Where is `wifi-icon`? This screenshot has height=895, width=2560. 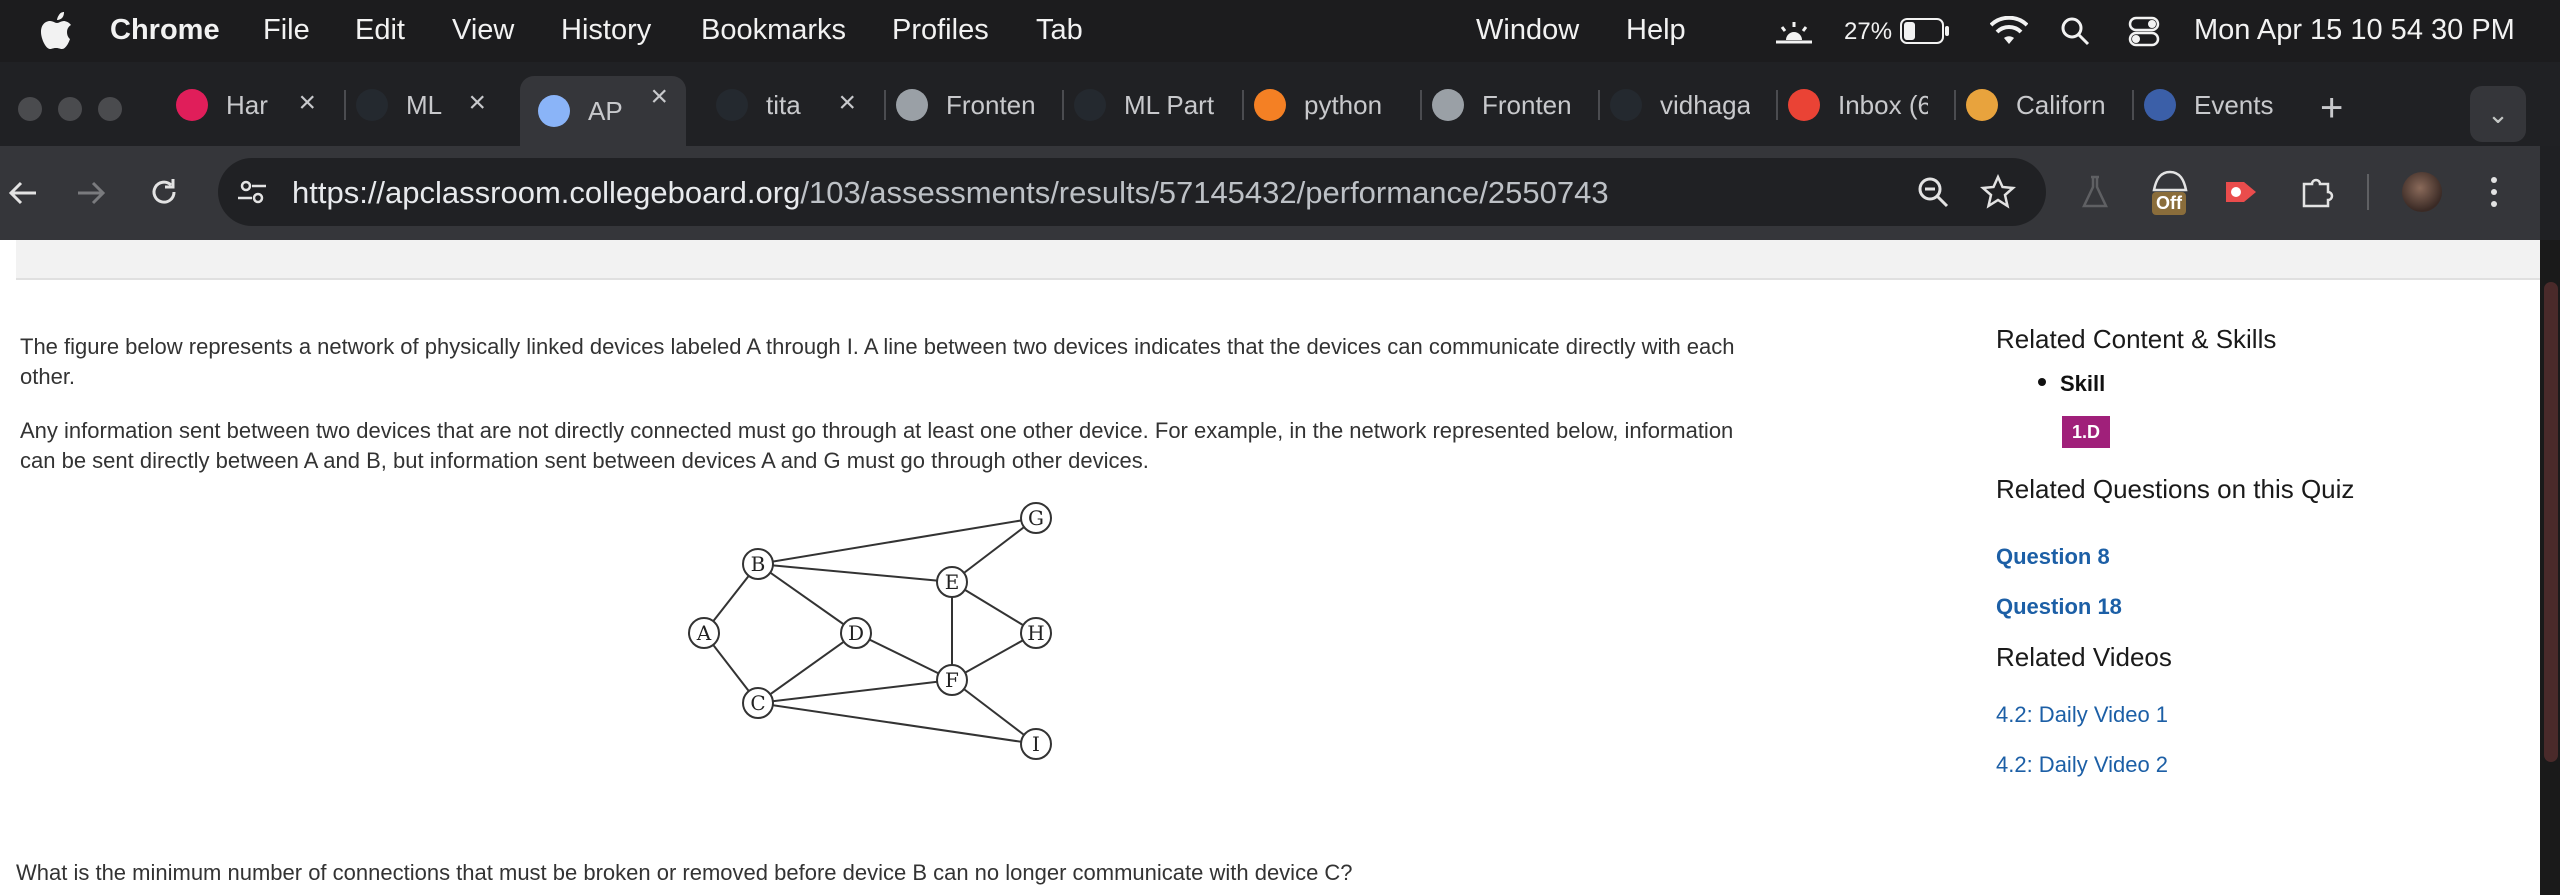
wifi-icon is located at coordinates (2009, 31).